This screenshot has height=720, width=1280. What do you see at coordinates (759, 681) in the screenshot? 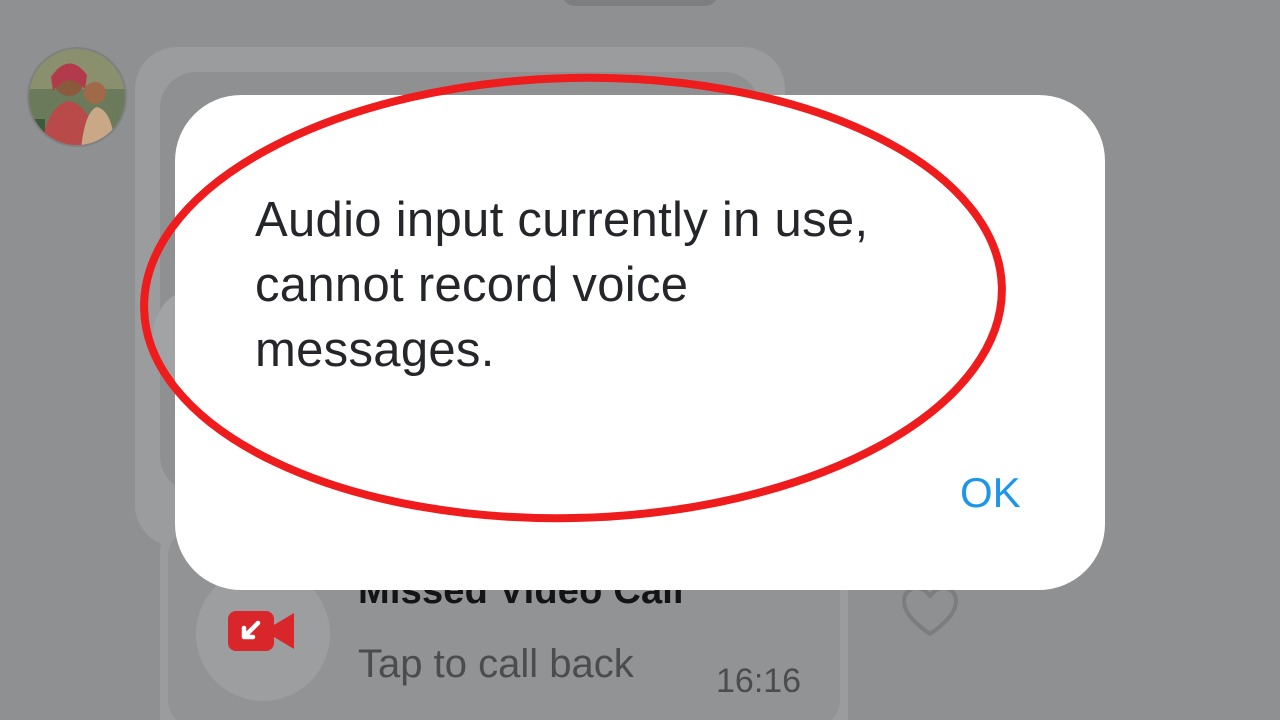
I see `call-timestamp: 16:16` at bounding box center [759, 681].